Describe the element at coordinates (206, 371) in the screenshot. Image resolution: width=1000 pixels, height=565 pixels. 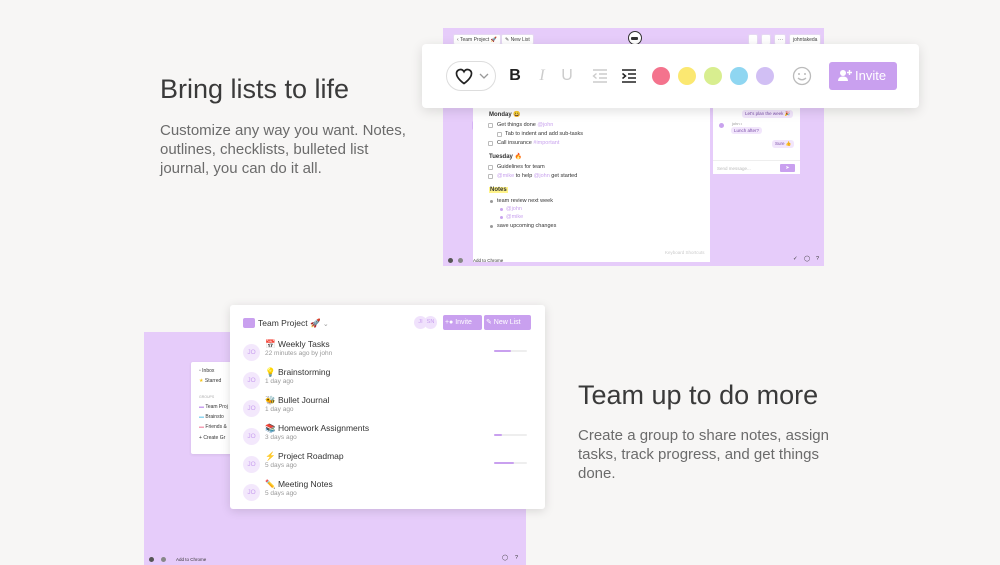
I see `sidebar-item-inbox: ▫ Inbox` at that location.